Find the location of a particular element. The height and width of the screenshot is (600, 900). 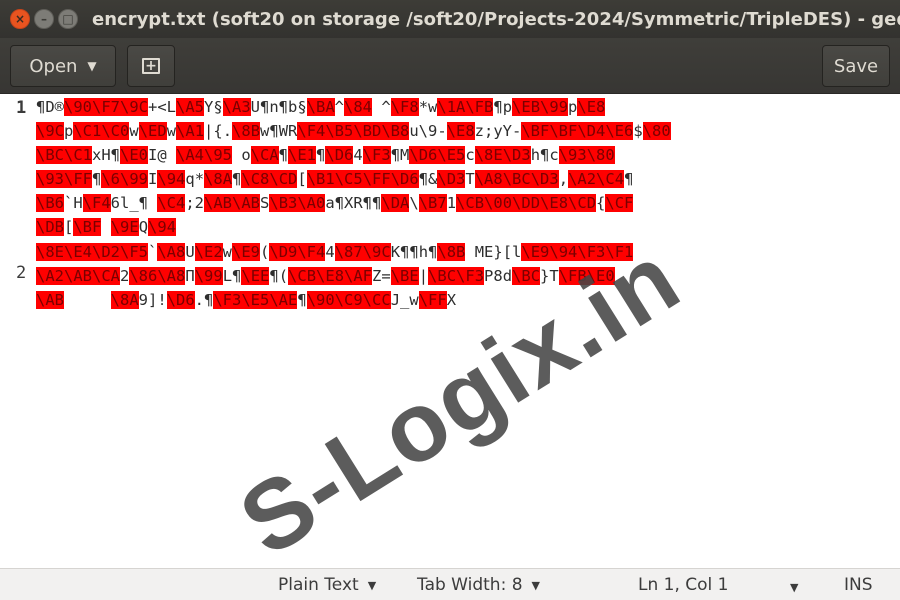

escaped-byte: \F4 is located at coordinates (96, 203).